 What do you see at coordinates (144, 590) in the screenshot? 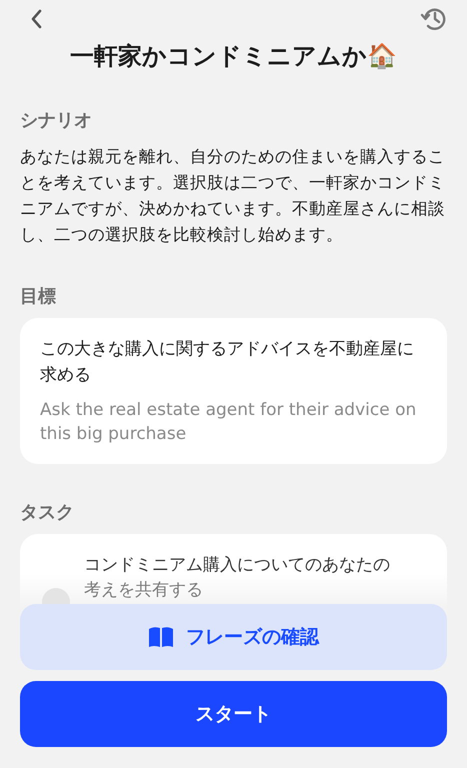
I see `task-text: 考えを共有する` at bounding box center [144, 590].